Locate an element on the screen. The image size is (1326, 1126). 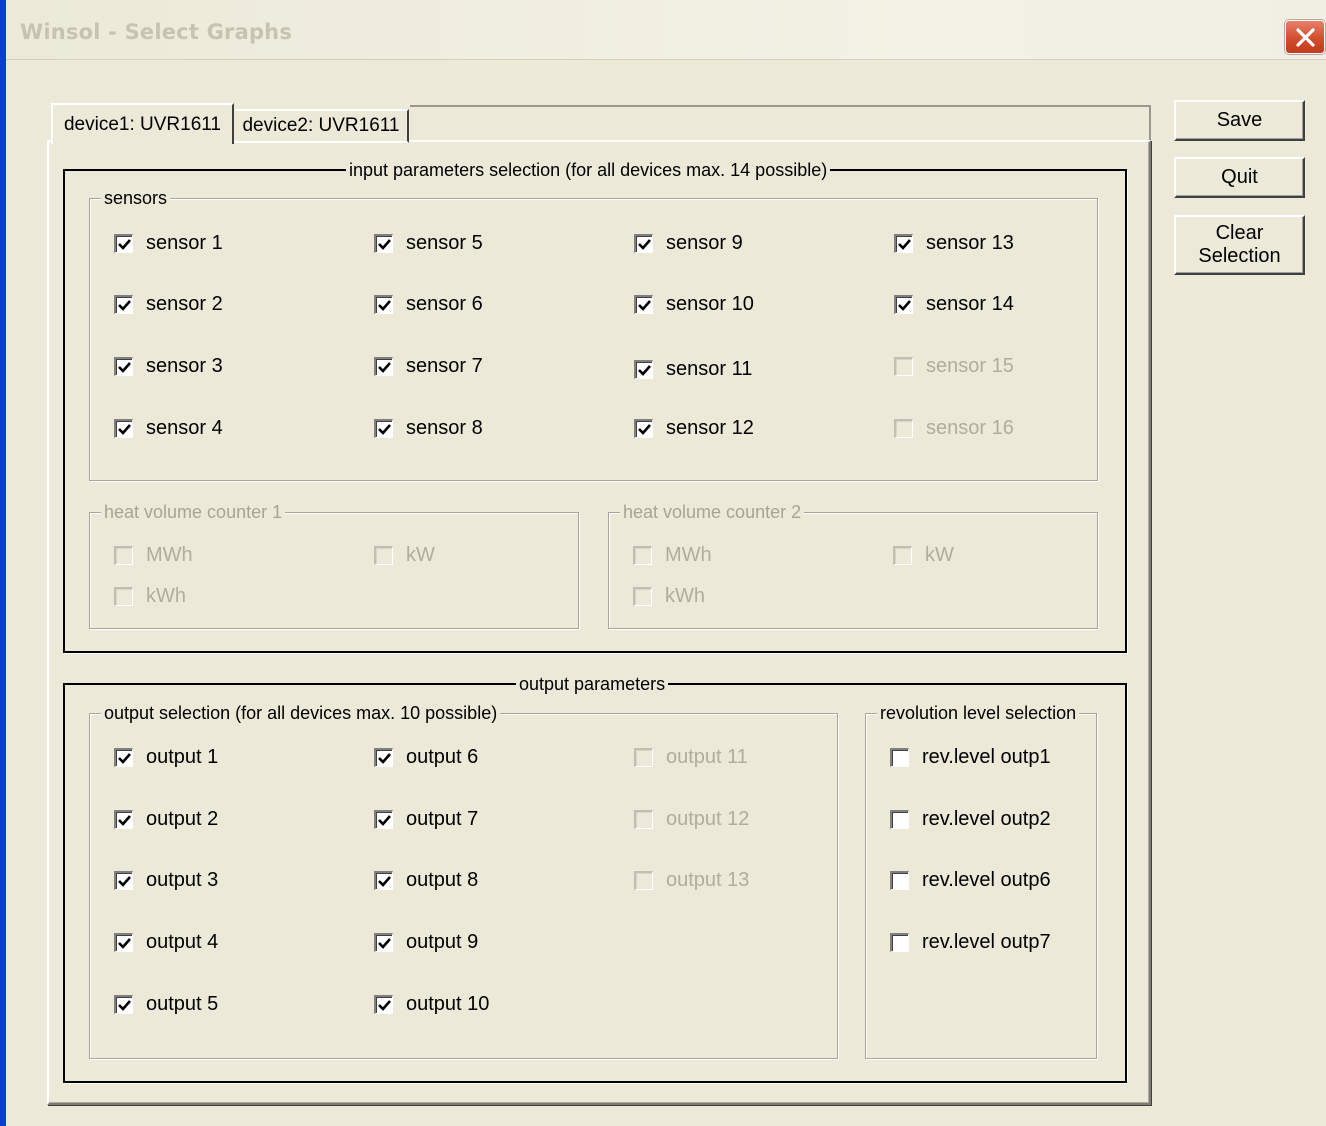
checkbox-label: output 3 is located at coordinates (182, 880).